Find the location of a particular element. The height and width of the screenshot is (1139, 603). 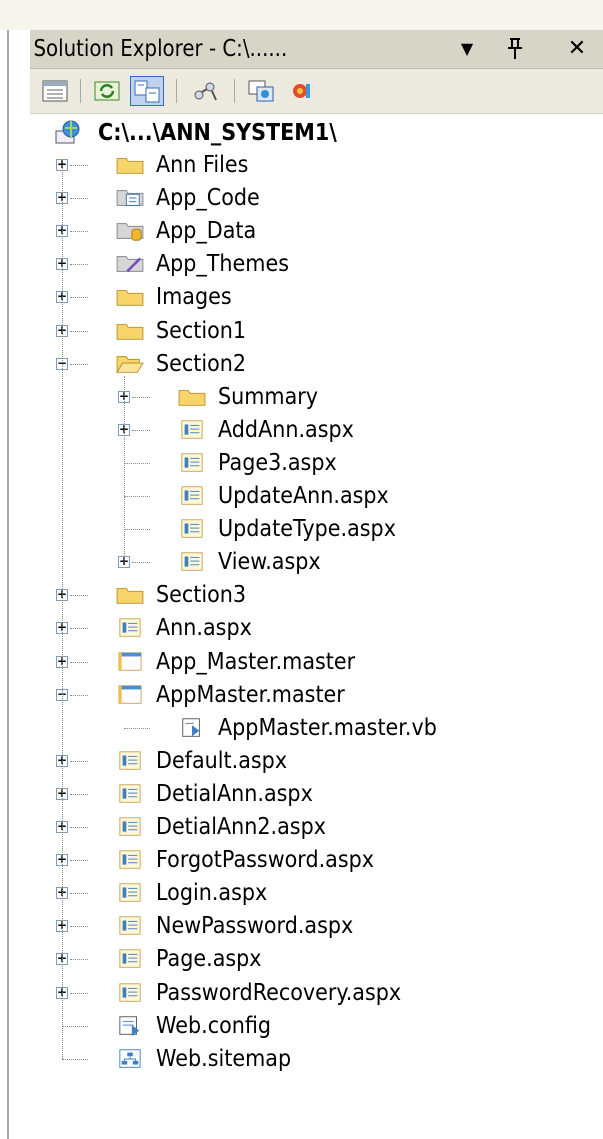

tree-item: + DetialAnn2.aspx is located at coordinates (315, 827).